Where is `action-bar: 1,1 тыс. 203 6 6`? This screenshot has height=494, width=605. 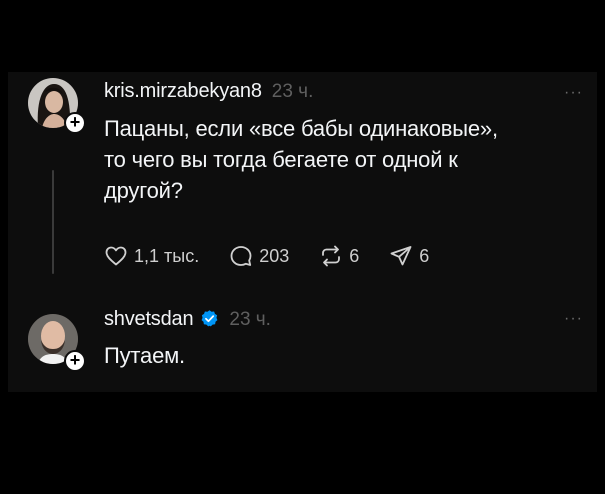
action-bar: 1,1 тыс. 203 6 6 is located at coordinates (281, 256).